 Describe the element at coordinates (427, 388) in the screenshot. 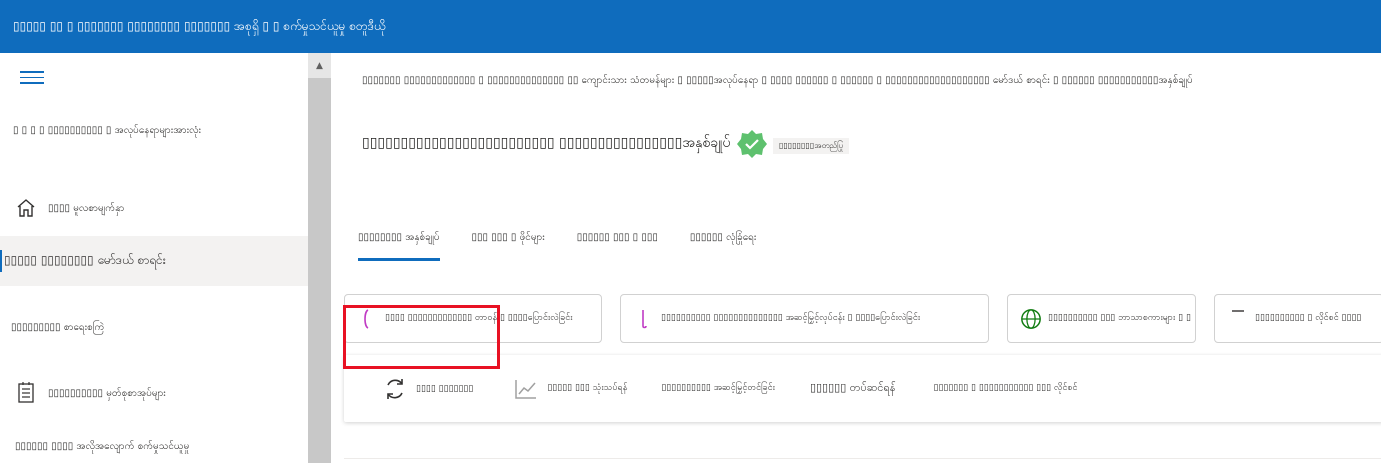

I see `refresh-button: ▯▯▯▯ ▯▯▯▯▯▯▯` at that location.